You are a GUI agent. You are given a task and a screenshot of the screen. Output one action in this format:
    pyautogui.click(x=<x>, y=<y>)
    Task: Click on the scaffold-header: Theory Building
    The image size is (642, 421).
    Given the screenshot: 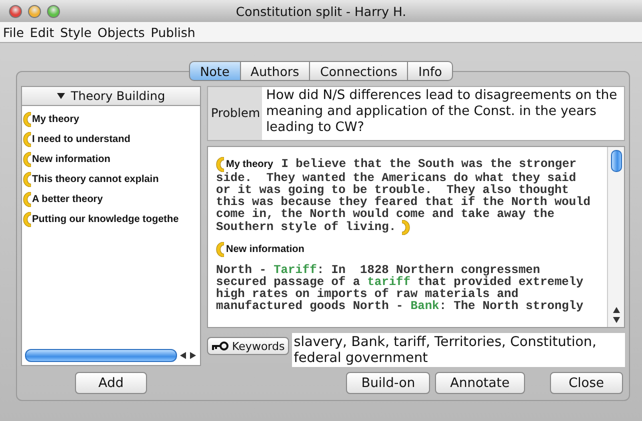 What is the action you would take?
    pyautogui.click(x=111, y=96)
    